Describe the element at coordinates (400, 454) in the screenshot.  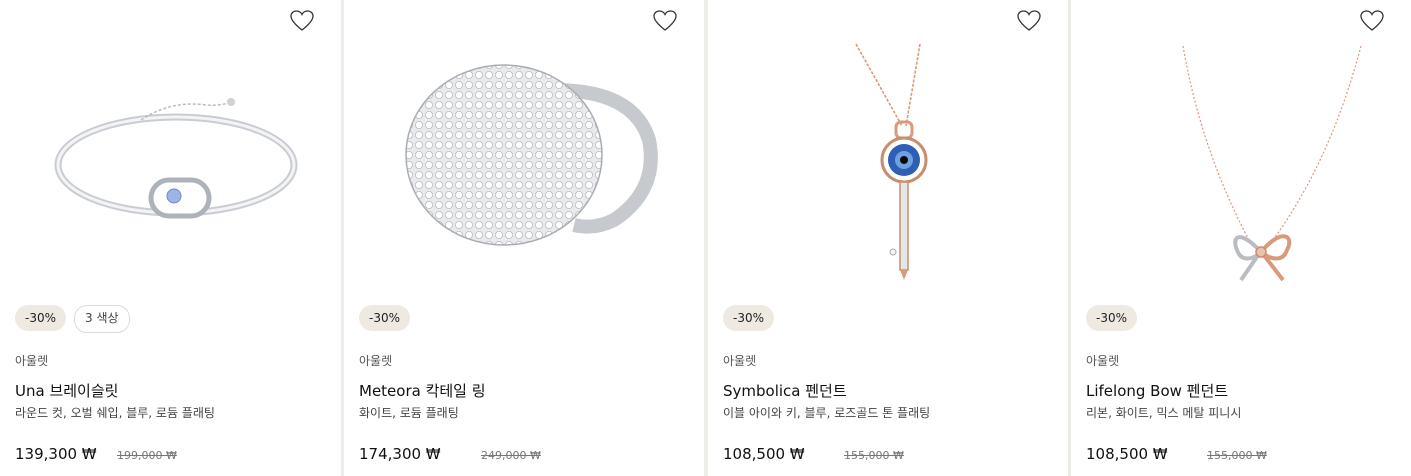
I see `product-price: 174,300 ₩` at that location.